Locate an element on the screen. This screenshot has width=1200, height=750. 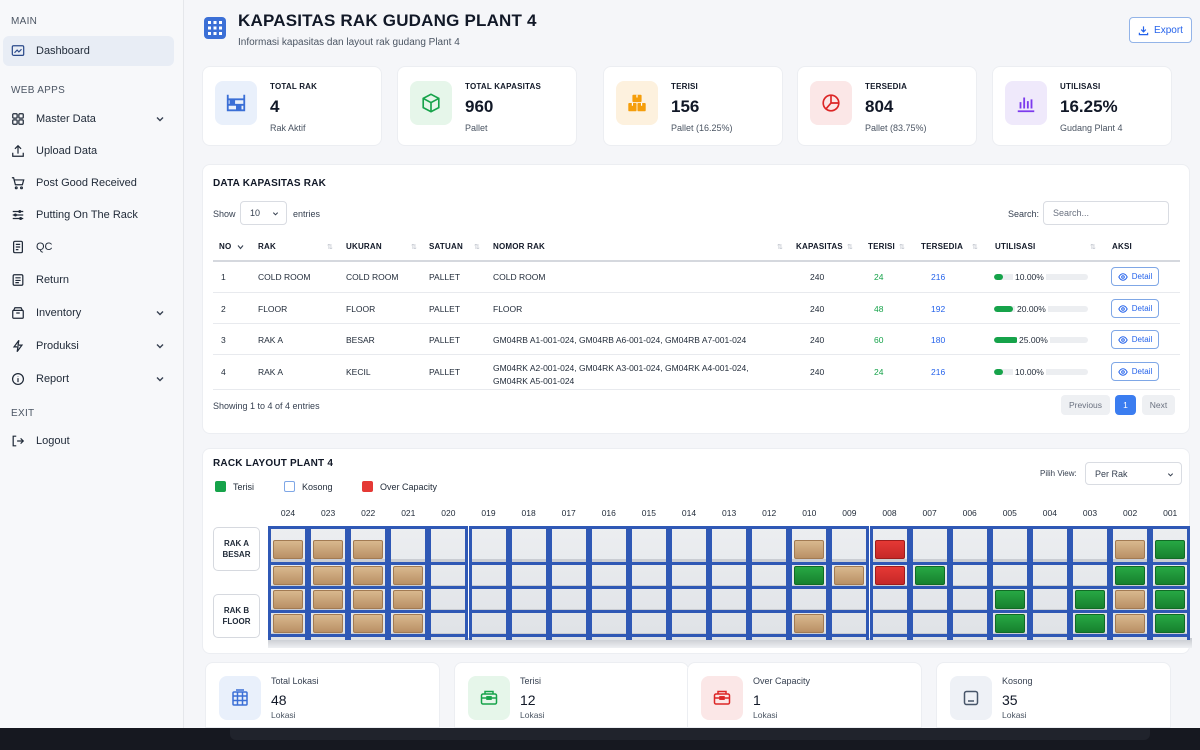
column-header-tersedia: TERSEDIA is located at coordinates (942, 246).